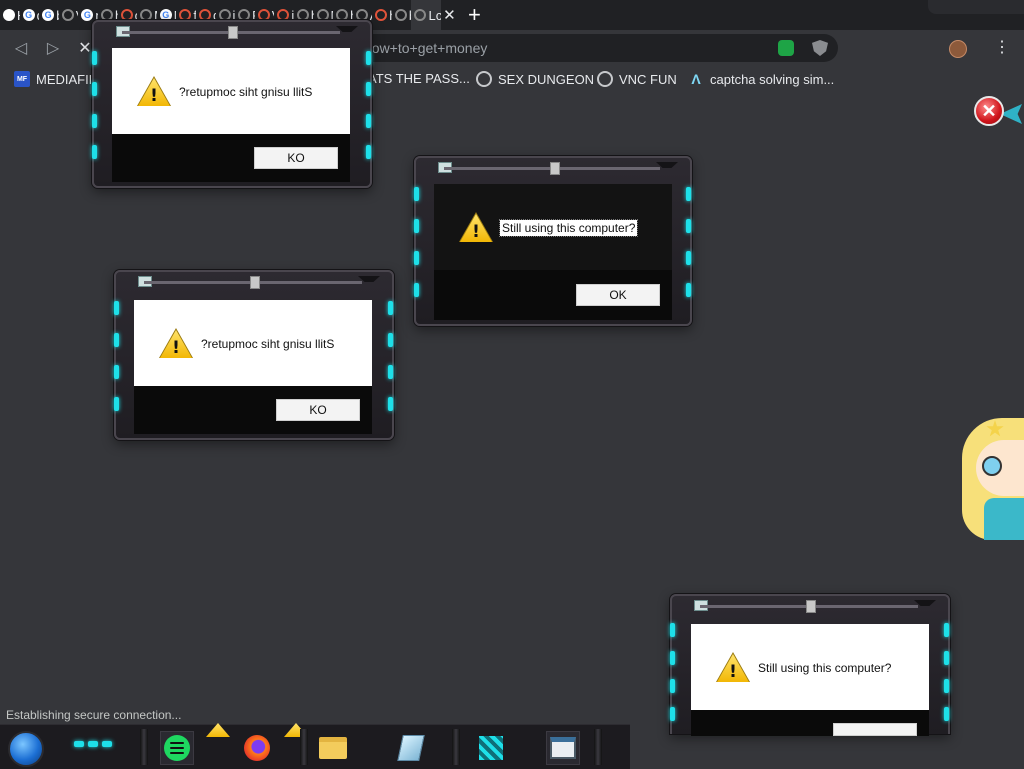  What do you see at coordinates (875, 729) in the screenshot?
I see `ok-button` at bounding box center [875, 729].